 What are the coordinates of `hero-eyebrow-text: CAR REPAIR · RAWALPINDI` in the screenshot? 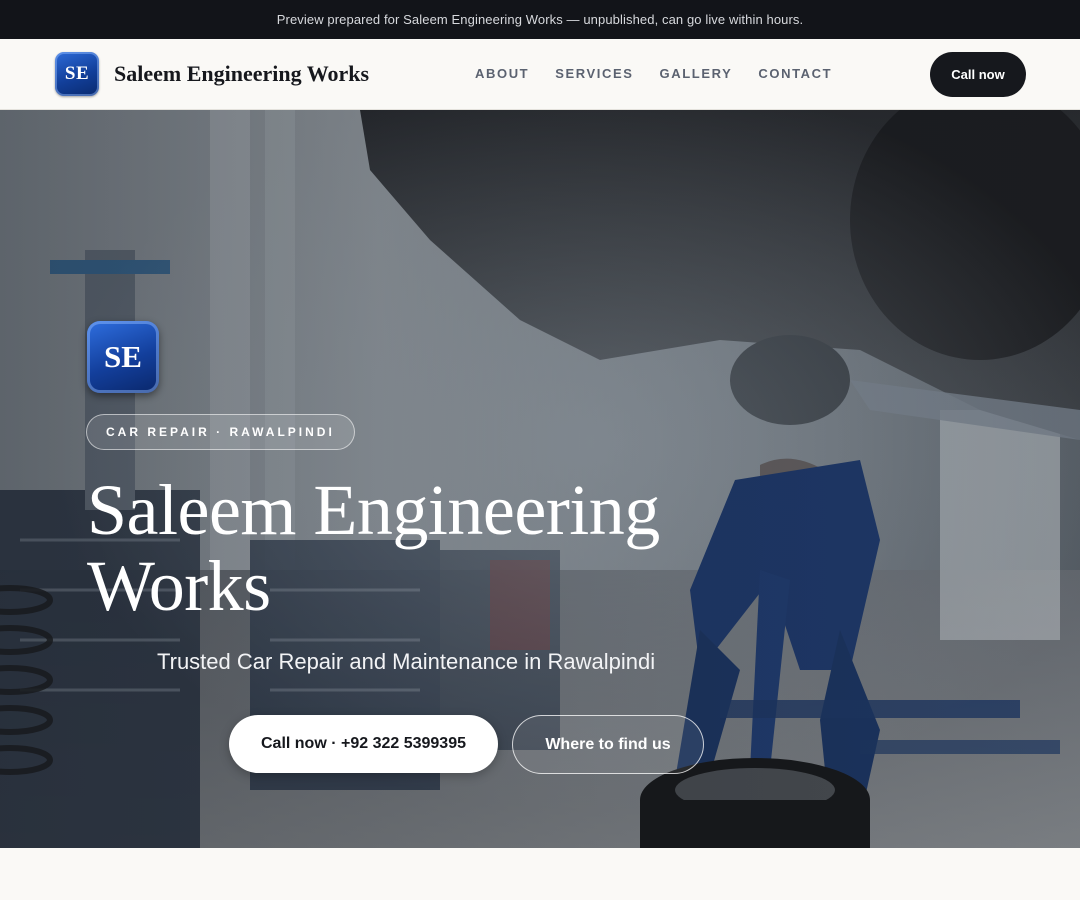 It's located at (220, 432).